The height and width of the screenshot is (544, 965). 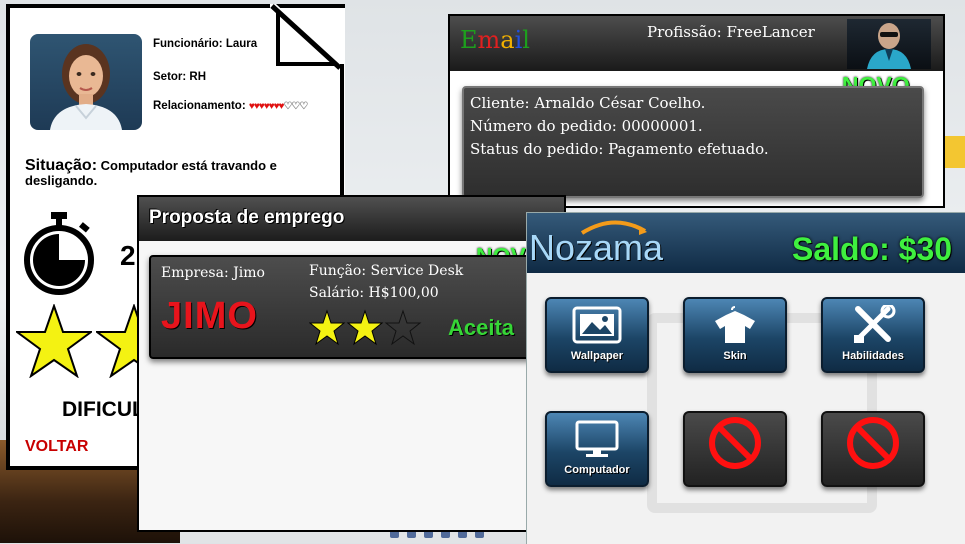 What do you see at coordinates (596, 247) in the screenshot?
I see `store-logo: Nozama` at bounding box center [596, 247].